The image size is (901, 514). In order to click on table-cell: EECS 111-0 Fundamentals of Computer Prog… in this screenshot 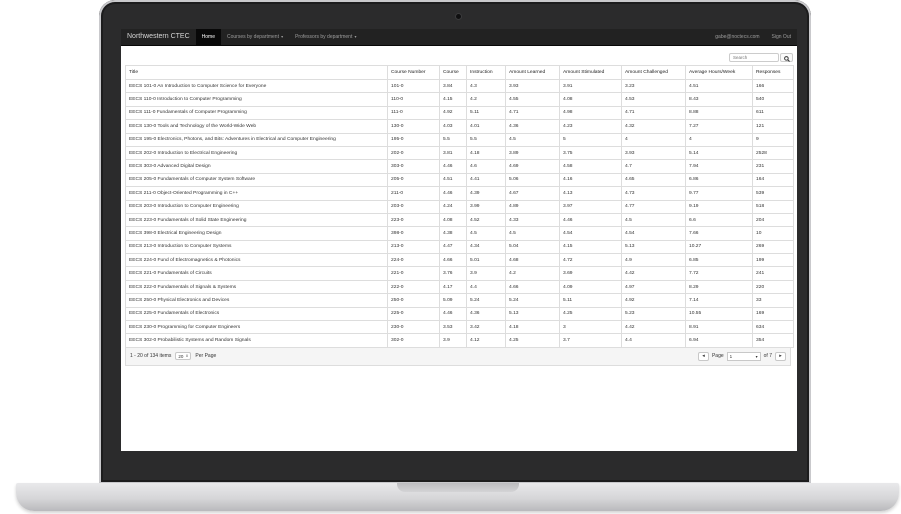, I will do `click(256, 113)`.